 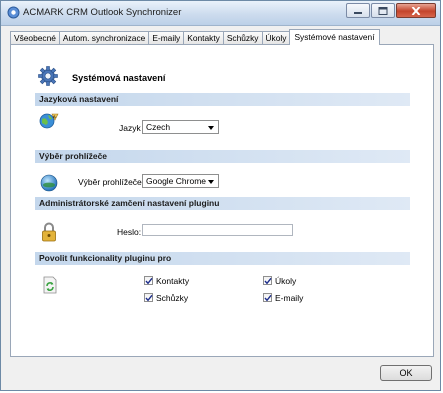 What do you see at coordinates (13, 12) in the screenshot?
I see `app-icon` at bounding box center [13, 12].